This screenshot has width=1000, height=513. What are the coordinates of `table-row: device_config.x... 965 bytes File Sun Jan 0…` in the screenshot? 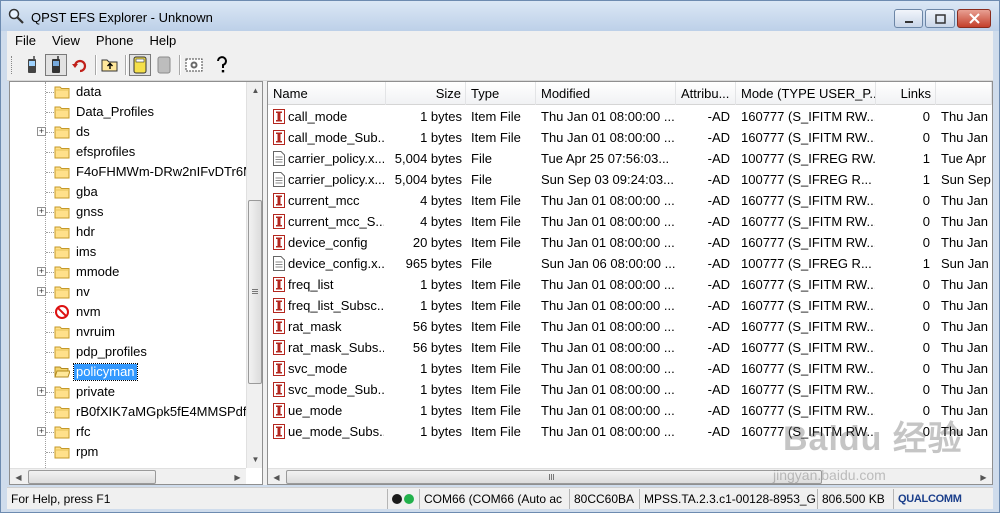 It's located at (630, 263).